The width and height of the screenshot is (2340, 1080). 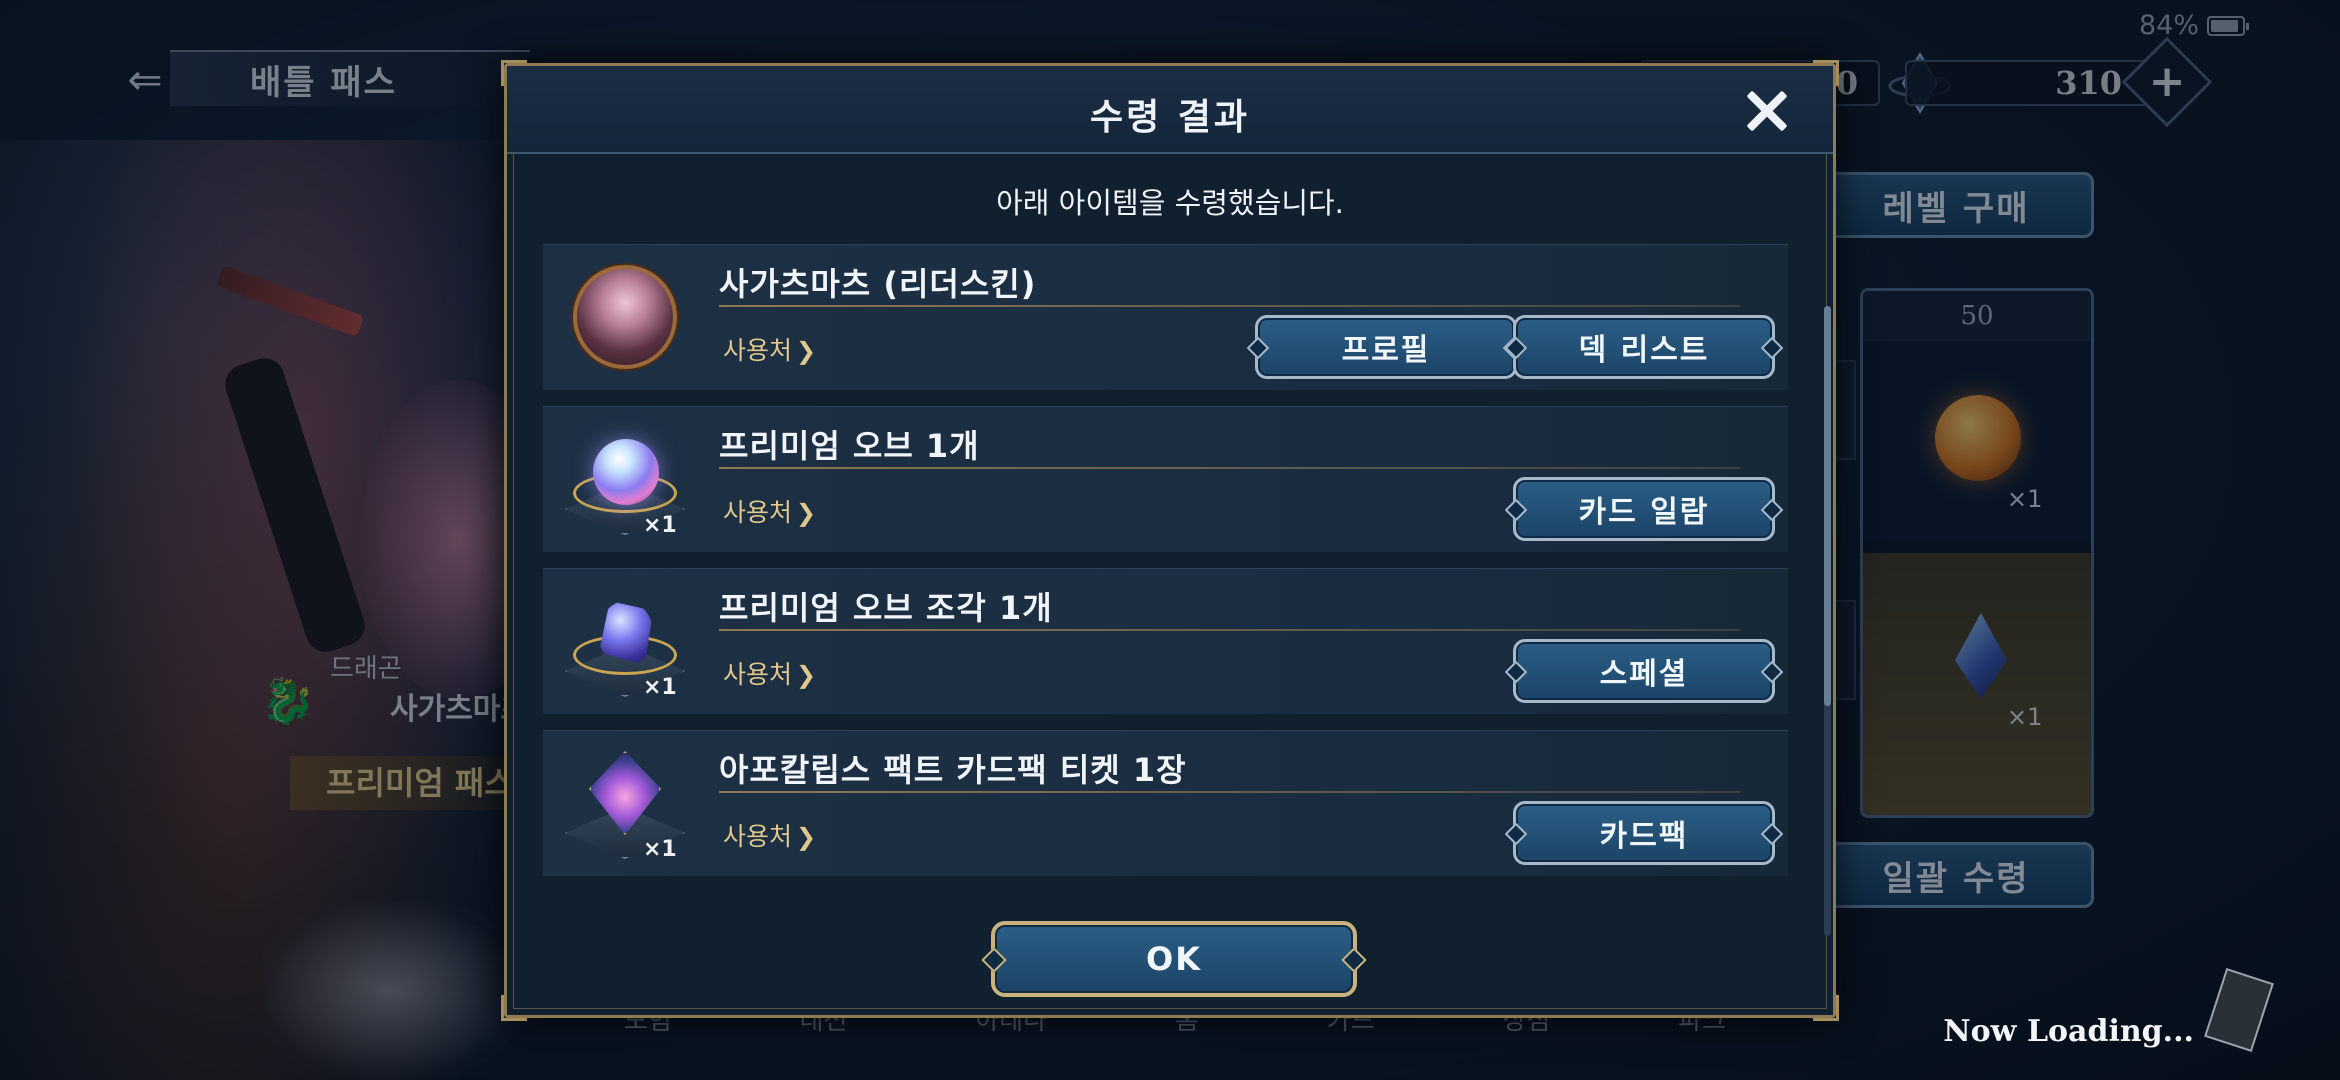 I want to click on profile-button: 프로필, so click(x=1386, y=347).